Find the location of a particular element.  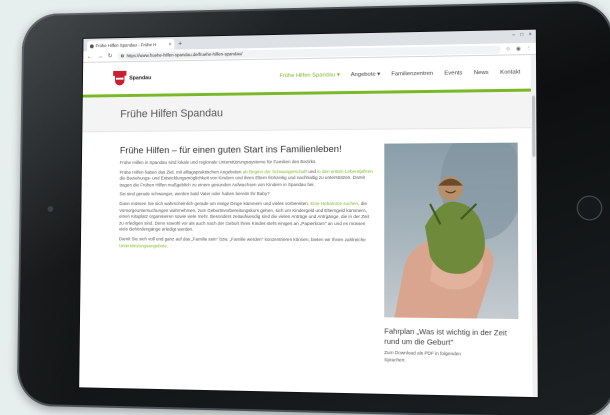

page-title-bar: Frühe Hilfen Spandau is located at coordinates (309, 112).